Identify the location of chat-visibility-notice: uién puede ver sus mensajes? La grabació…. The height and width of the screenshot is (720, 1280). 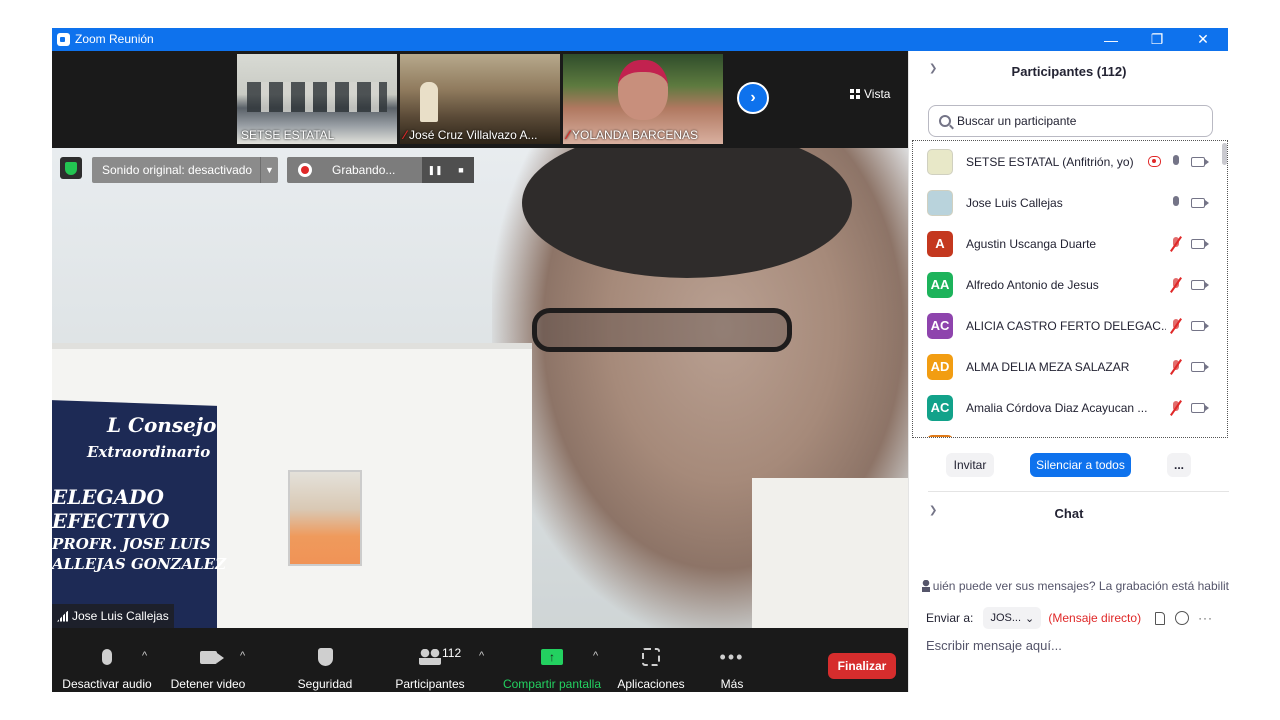
(1075, 586).